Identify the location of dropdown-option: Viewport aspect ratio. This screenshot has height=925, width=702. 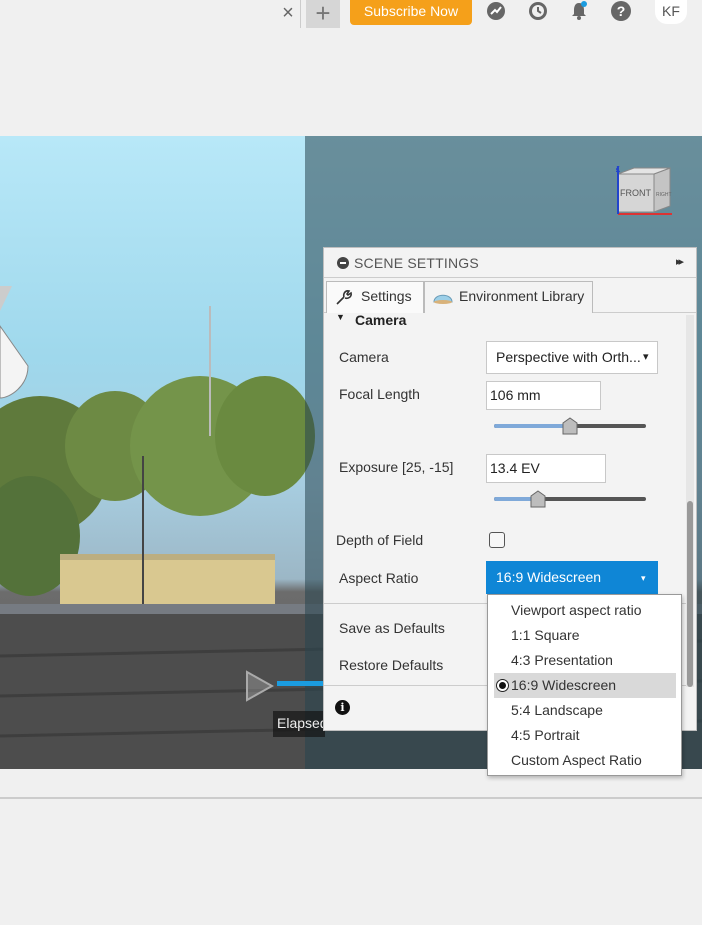
(585, 610).